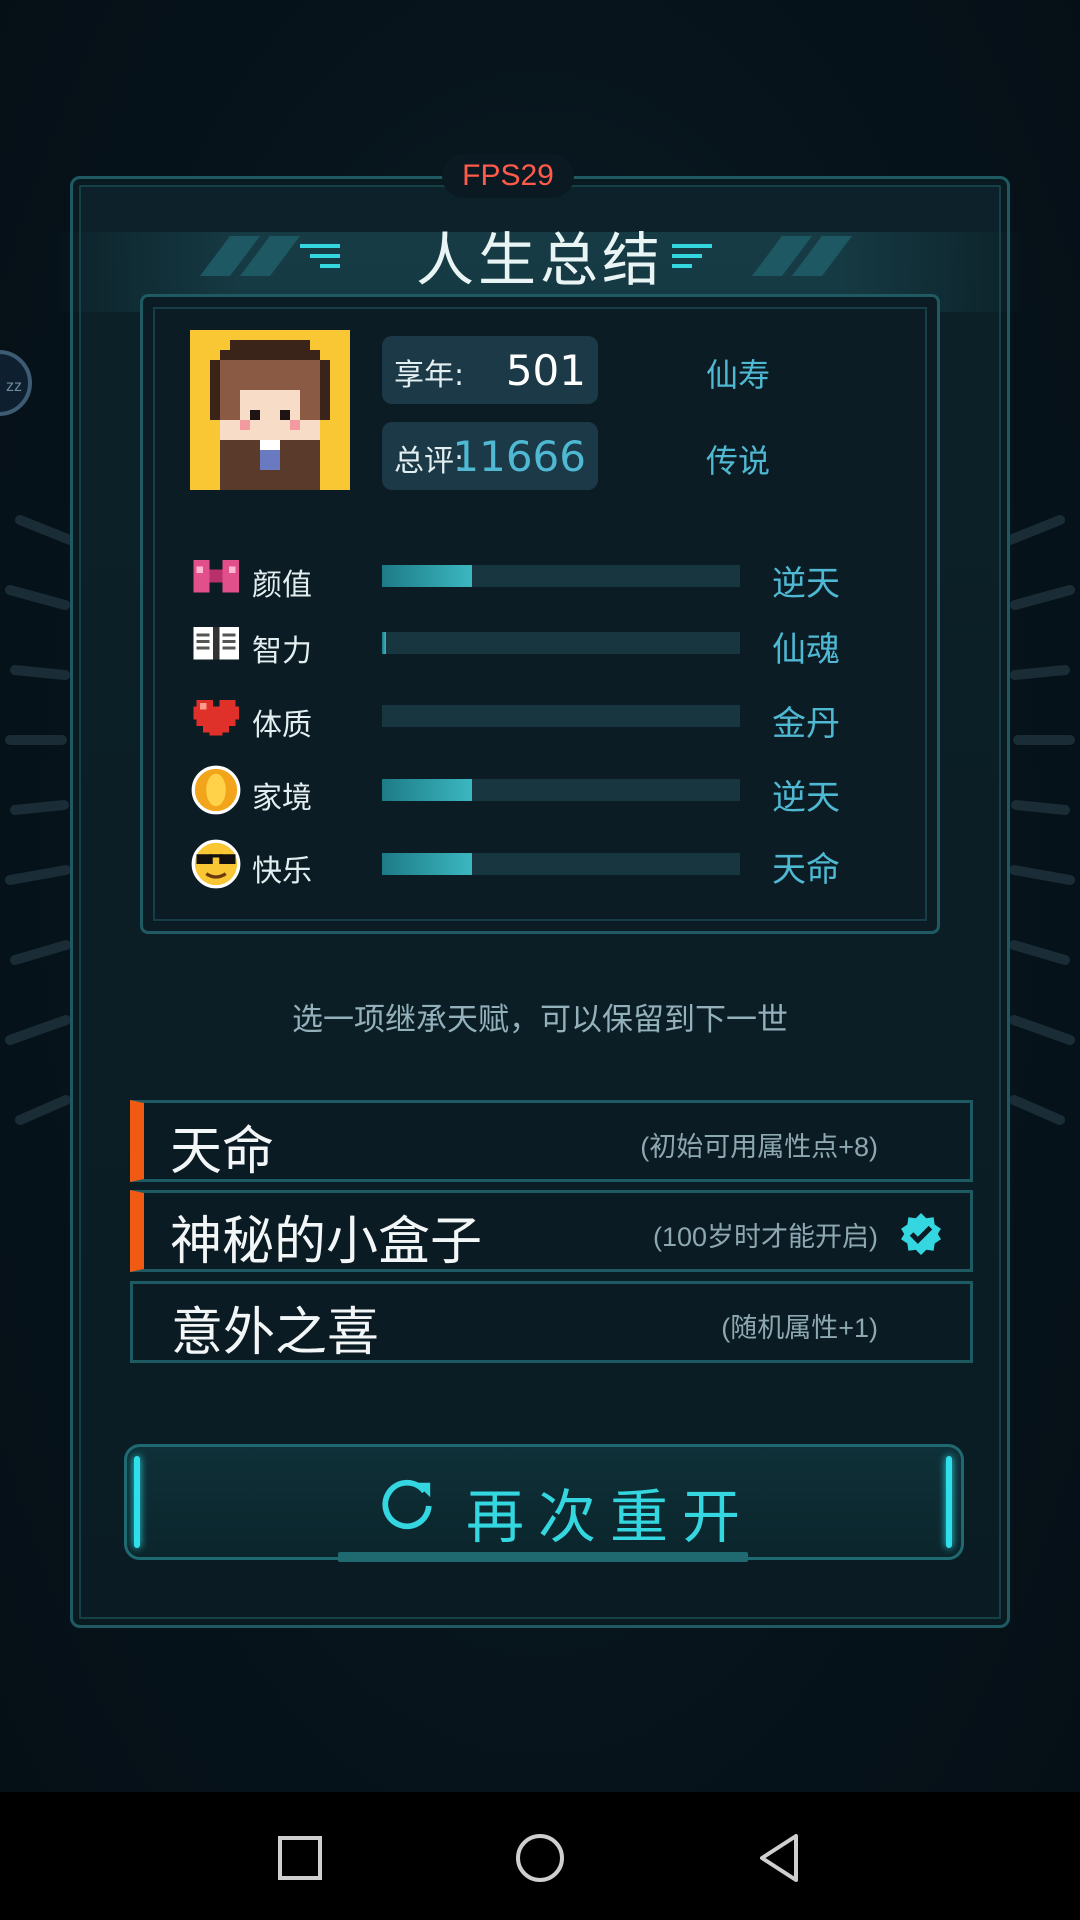  Describe the element at coordinates (806, 724) in the screenshot. I see `stat-grade: 金丹` at that location.